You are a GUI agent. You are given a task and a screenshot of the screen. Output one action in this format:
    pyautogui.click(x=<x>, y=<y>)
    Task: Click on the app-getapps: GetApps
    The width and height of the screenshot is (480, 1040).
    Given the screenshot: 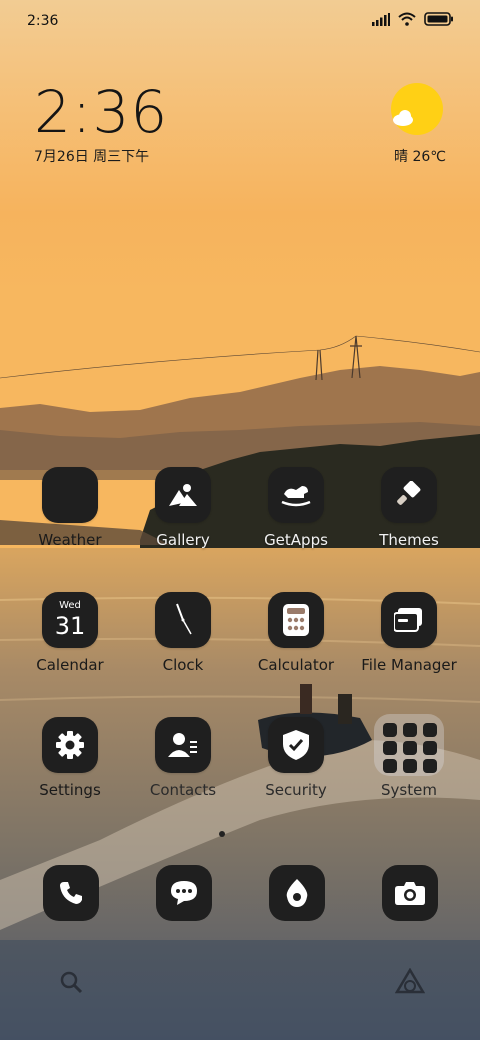 What is the action you would take?
    pyautogui.click(x=296, y=508)
    